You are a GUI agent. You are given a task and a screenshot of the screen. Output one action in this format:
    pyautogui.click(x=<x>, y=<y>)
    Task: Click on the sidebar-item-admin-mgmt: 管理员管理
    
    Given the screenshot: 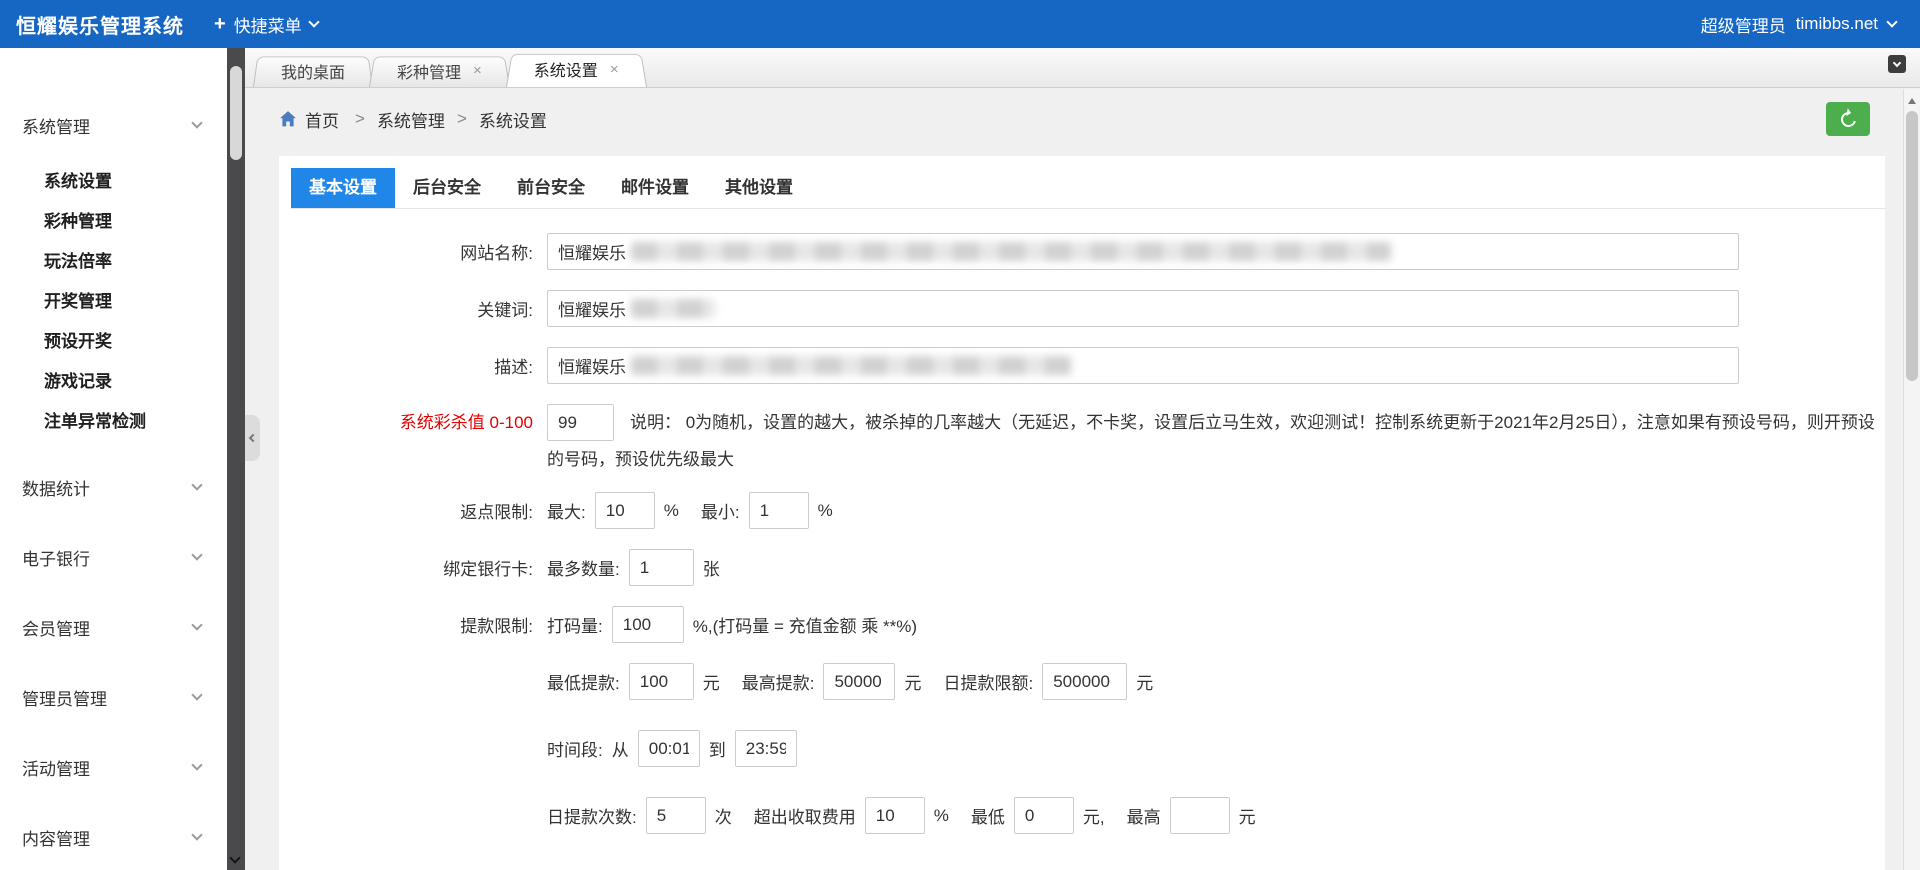 What is the action you would take?
    pyautogui.click(x=113, y=697)
    